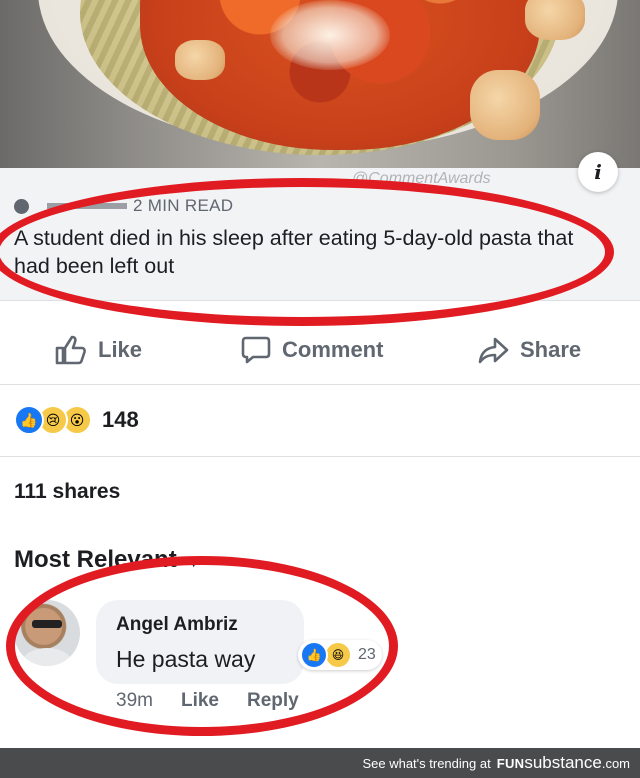  What do you see at coordinates (87, 206) in the screenshot?
I see `source-name-obscured` at bounding box center [87, 206].